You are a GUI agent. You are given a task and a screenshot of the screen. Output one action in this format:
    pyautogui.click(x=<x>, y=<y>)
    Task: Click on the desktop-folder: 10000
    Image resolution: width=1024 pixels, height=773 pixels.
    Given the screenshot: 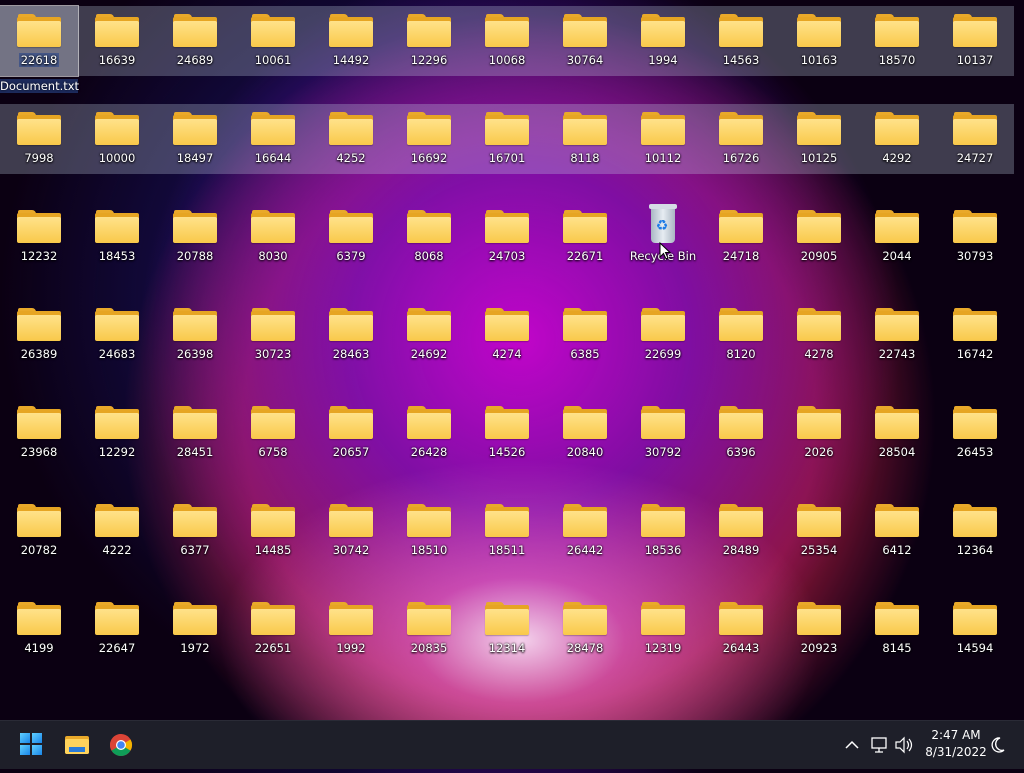 What is the action you would take?
    pyautogui.click(x=117, y=139)
    